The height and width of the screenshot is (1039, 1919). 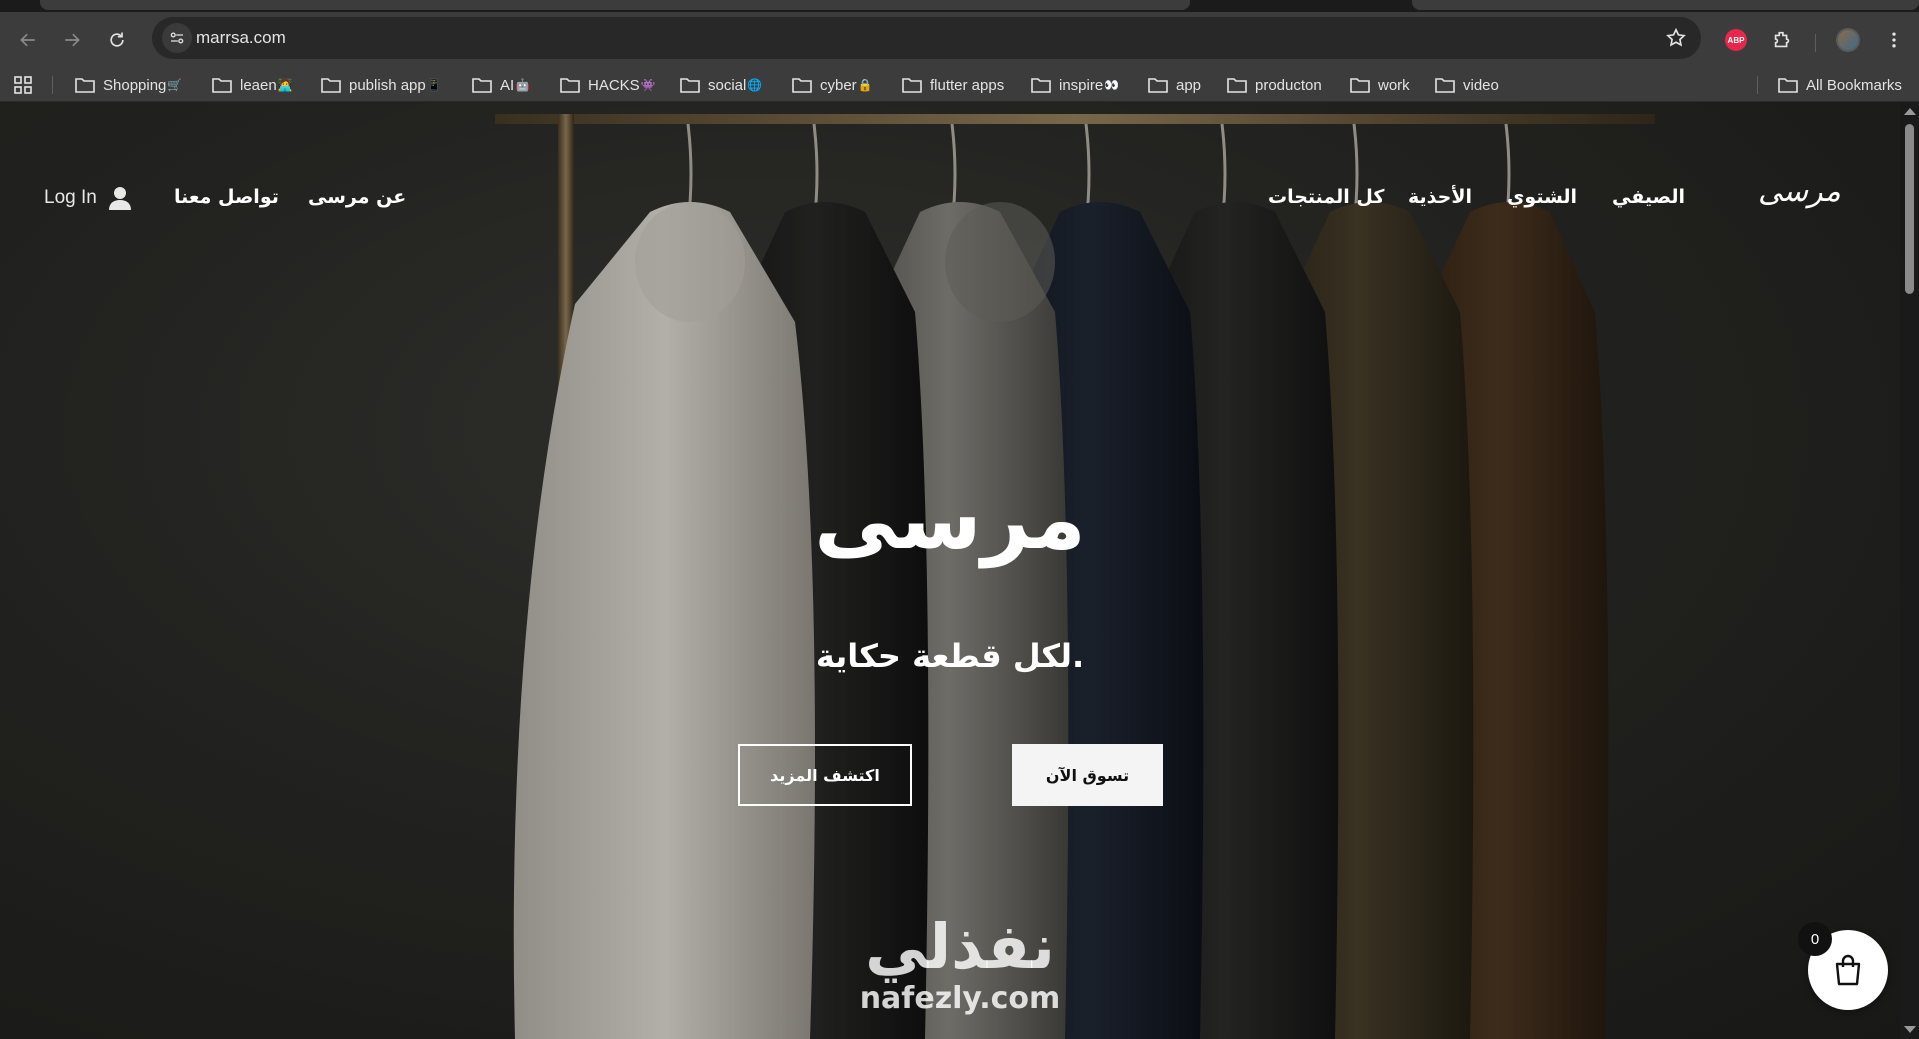 I want to click on bookmark-folder-leaen: leaen 🧑‍💻, so click(x=252, y=85).